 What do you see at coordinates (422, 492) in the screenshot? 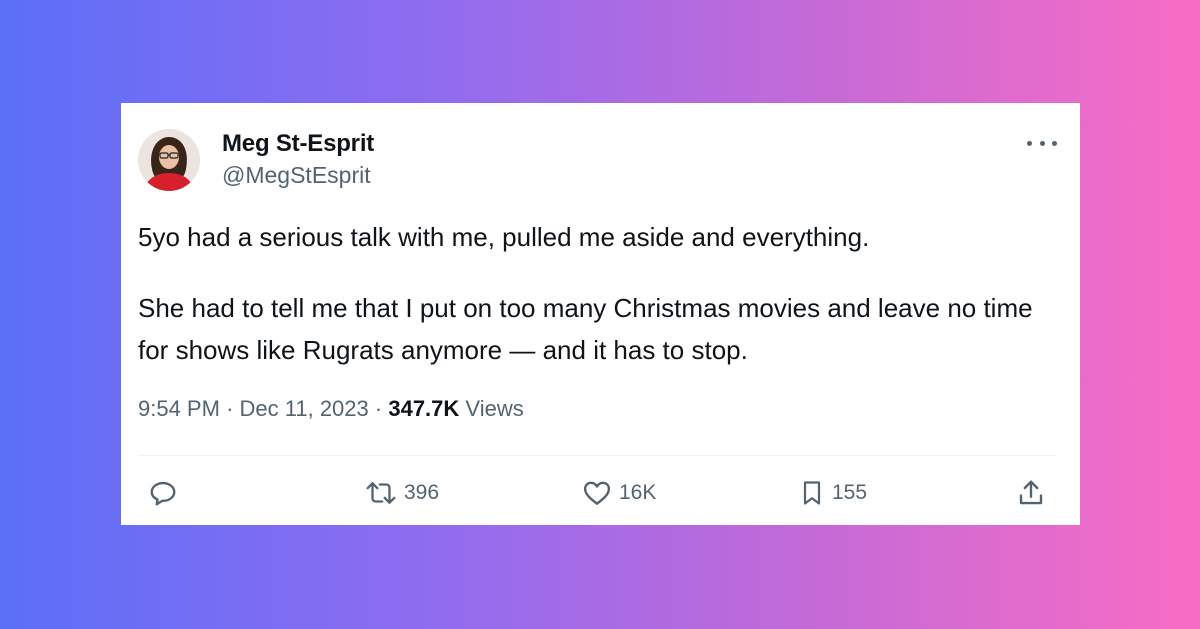
I see `retweet-count: 396` at bounding box center [422, 492].